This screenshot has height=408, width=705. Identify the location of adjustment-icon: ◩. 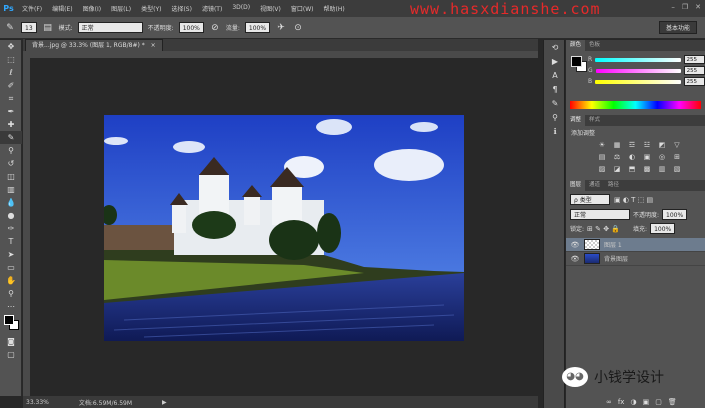
(662, 145).